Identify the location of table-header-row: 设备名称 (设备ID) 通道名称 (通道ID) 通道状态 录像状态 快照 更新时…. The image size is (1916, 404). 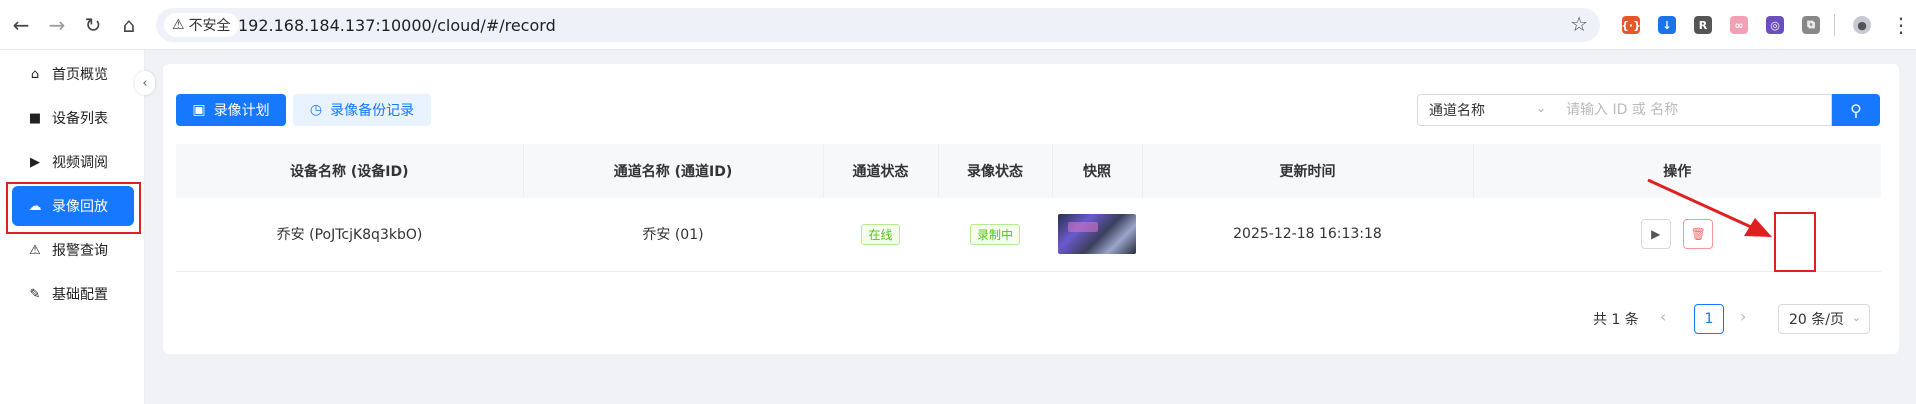
(1028, 171).